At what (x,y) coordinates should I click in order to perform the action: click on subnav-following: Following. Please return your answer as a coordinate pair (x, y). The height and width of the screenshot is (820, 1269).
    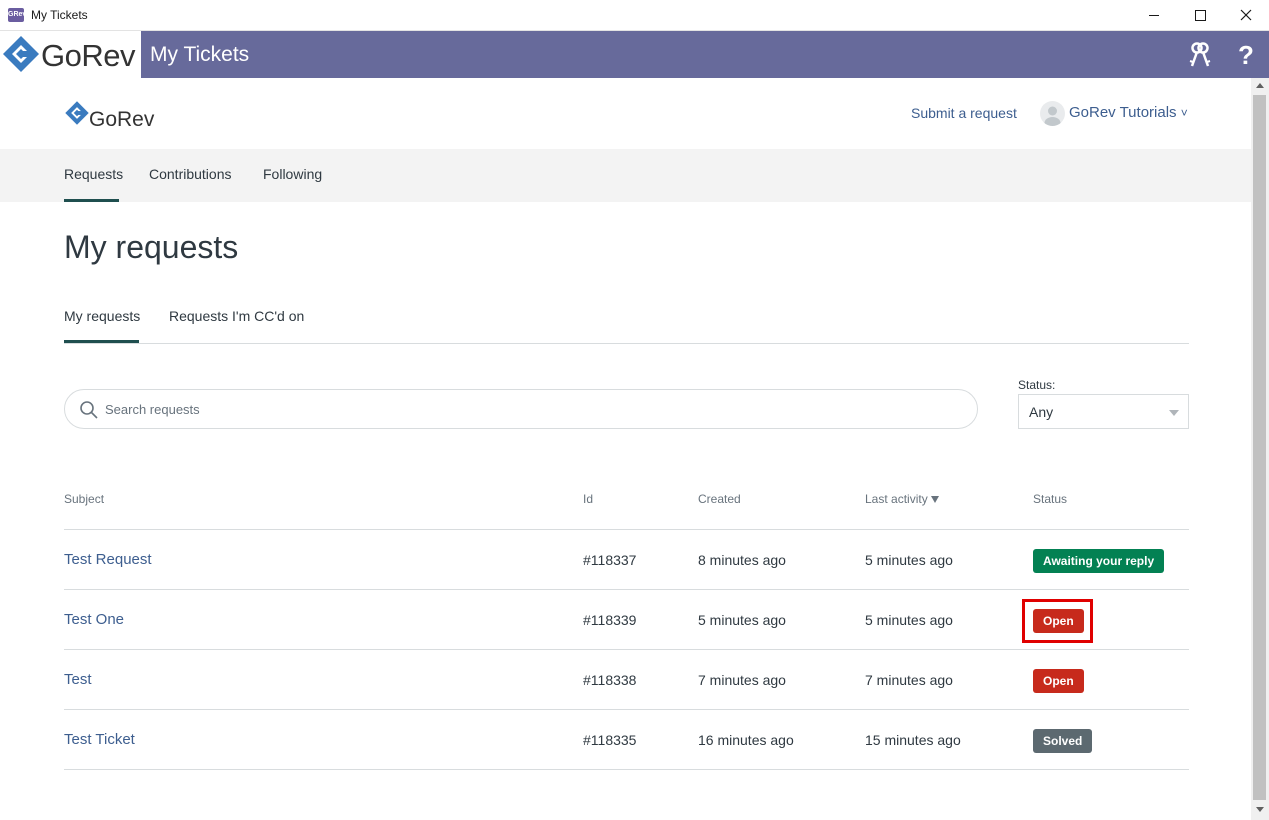
    Looking at the image, I should click on (292, 174).